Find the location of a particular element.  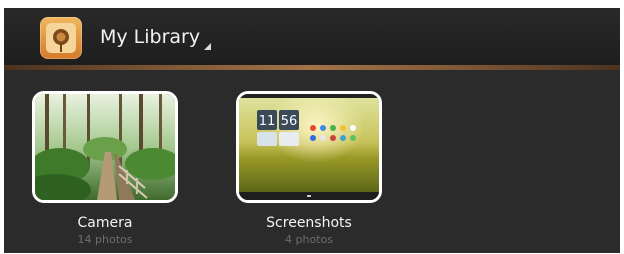

album-name: Screenshots is located at coordinates (309, 223).